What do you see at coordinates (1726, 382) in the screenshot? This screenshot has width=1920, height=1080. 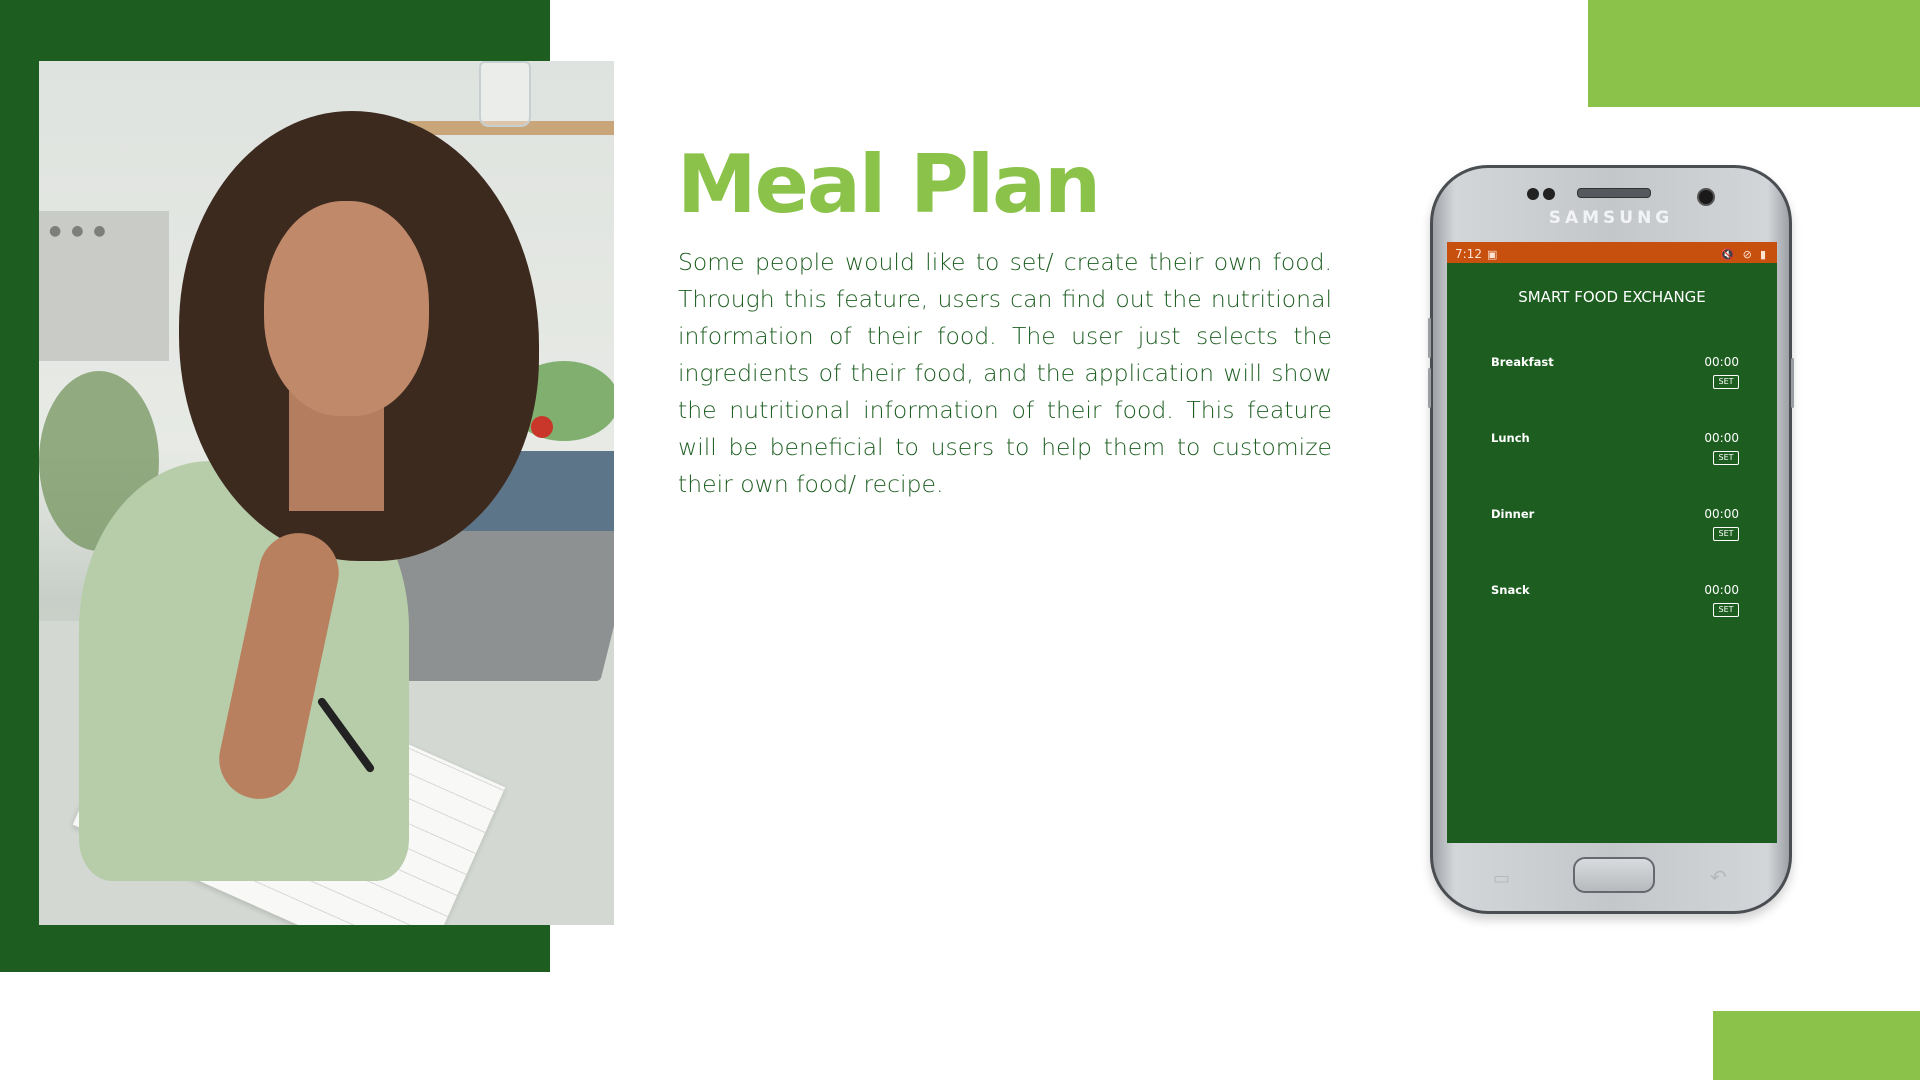 I see `set-breakfast-button: SET` at bounding box center [1726, 382].